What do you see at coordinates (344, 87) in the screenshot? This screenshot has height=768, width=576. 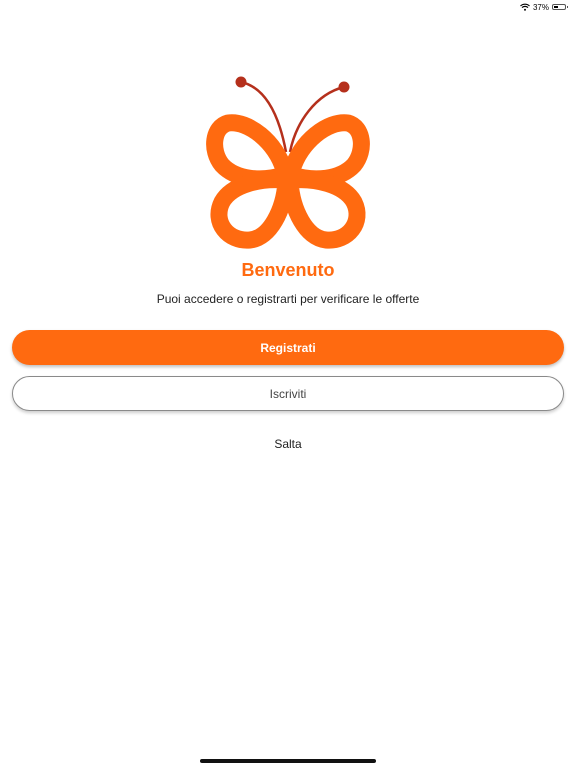 I see `antenna-right-tip` at bounding box center [344, 87].